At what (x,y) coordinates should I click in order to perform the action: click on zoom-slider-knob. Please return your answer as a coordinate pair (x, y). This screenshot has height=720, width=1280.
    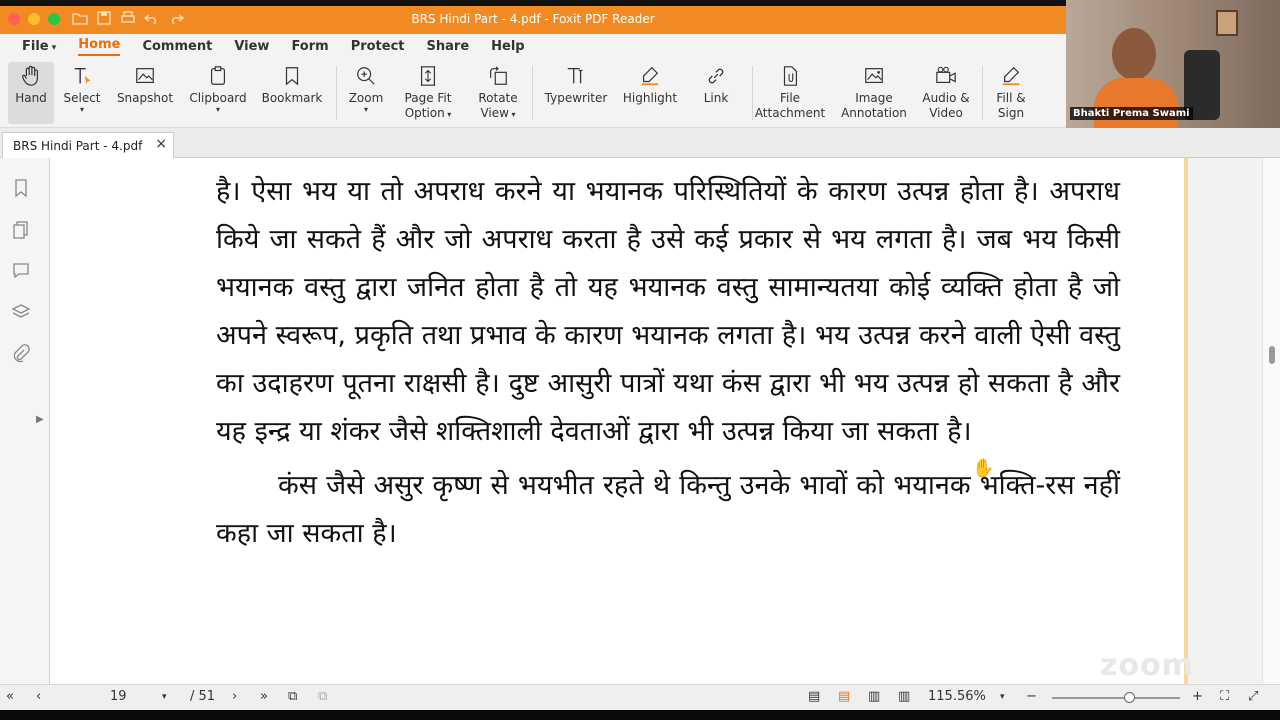
    Looking at the image, I should click on (1129, 697).